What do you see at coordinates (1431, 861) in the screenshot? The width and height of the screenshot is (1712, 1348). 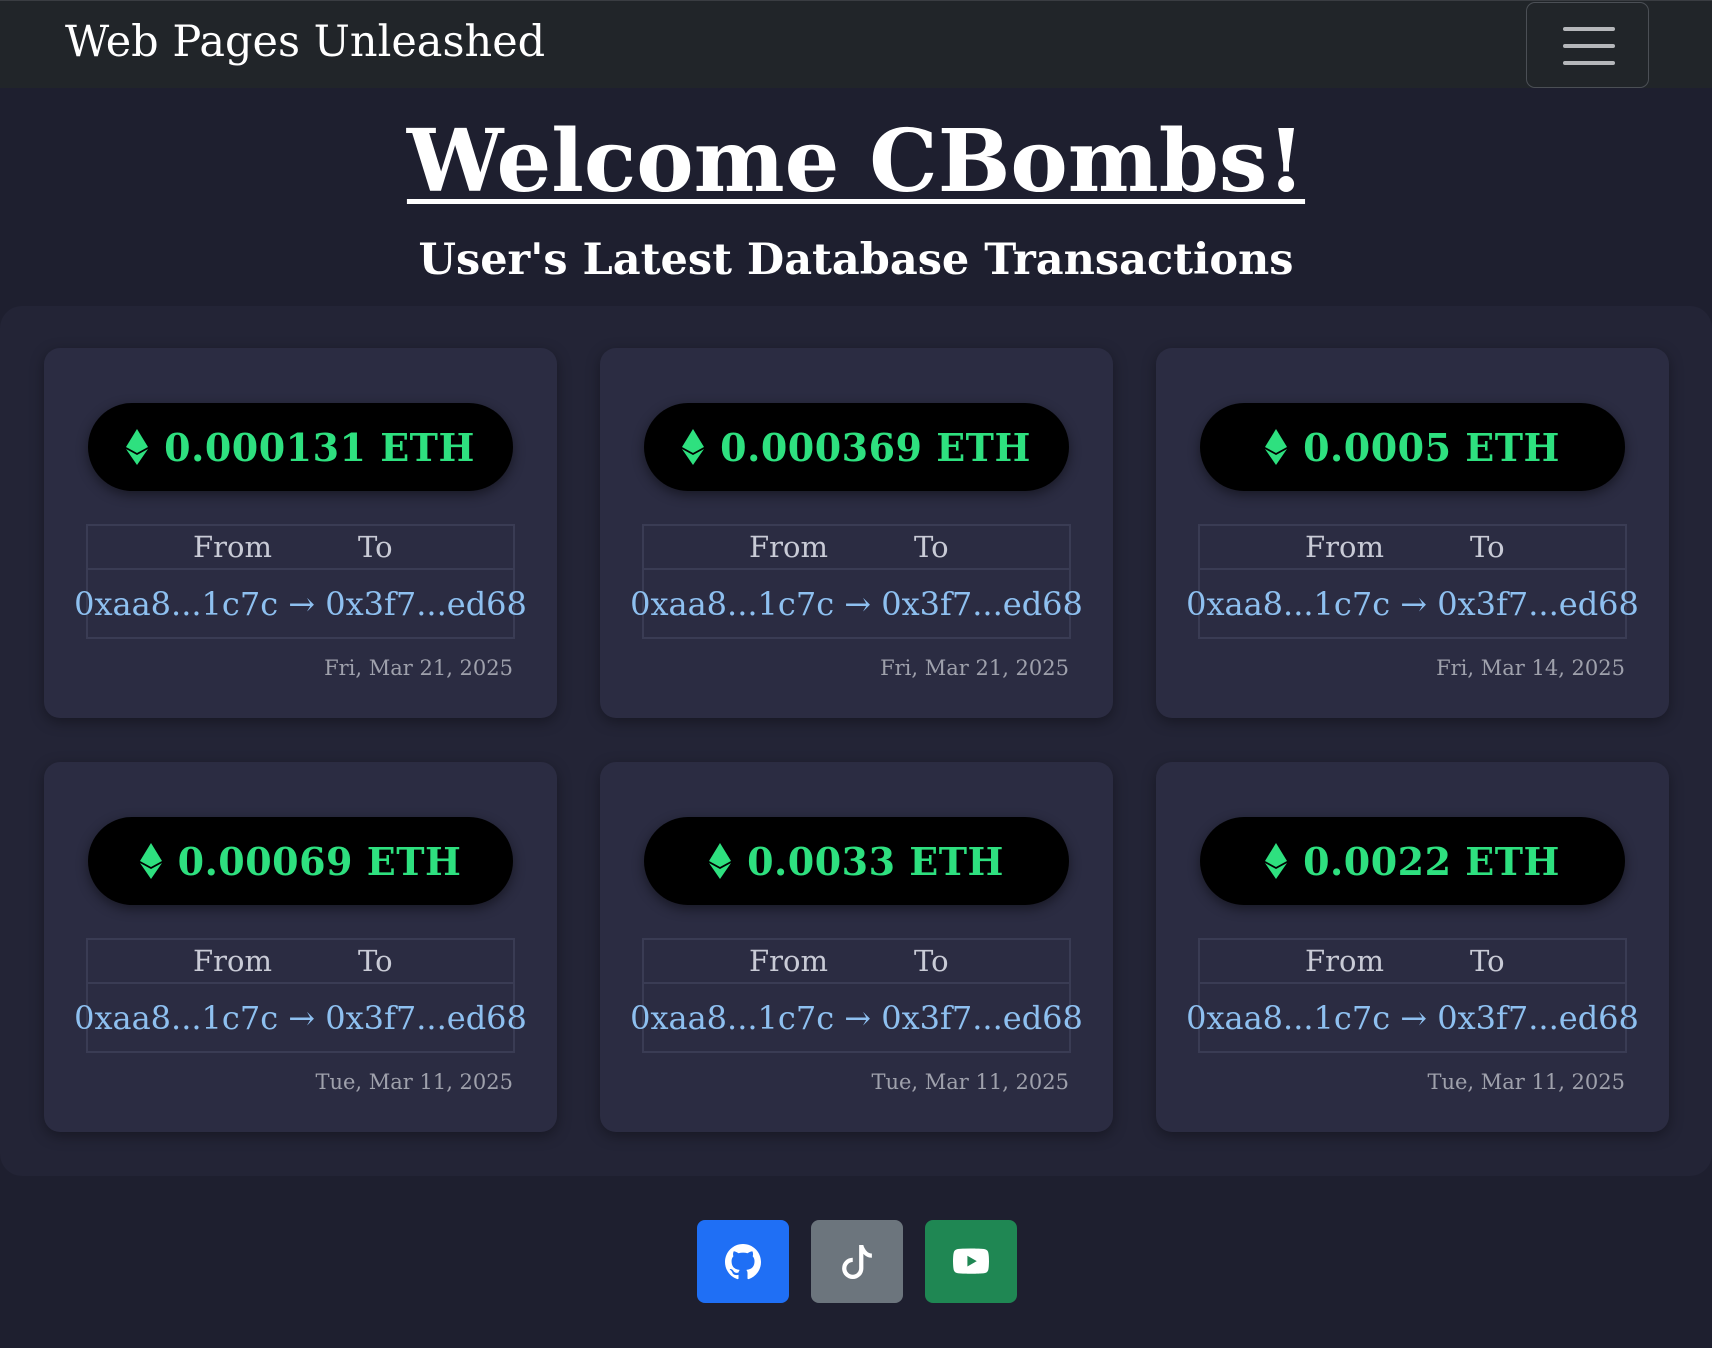 I see `amount-value: 0.0022 ETH` at bounding box center [1431, 861].